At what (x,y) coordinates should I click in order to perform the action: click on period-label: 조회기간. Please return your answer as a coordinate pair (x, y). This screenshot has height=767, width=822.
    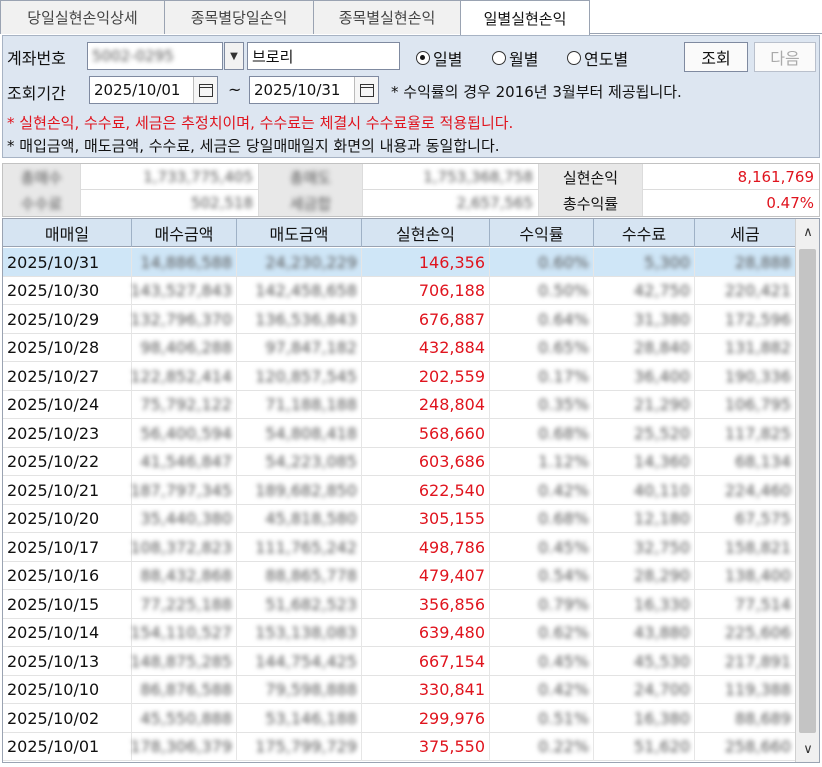
    Looking at the image, I should click on (36, 93).